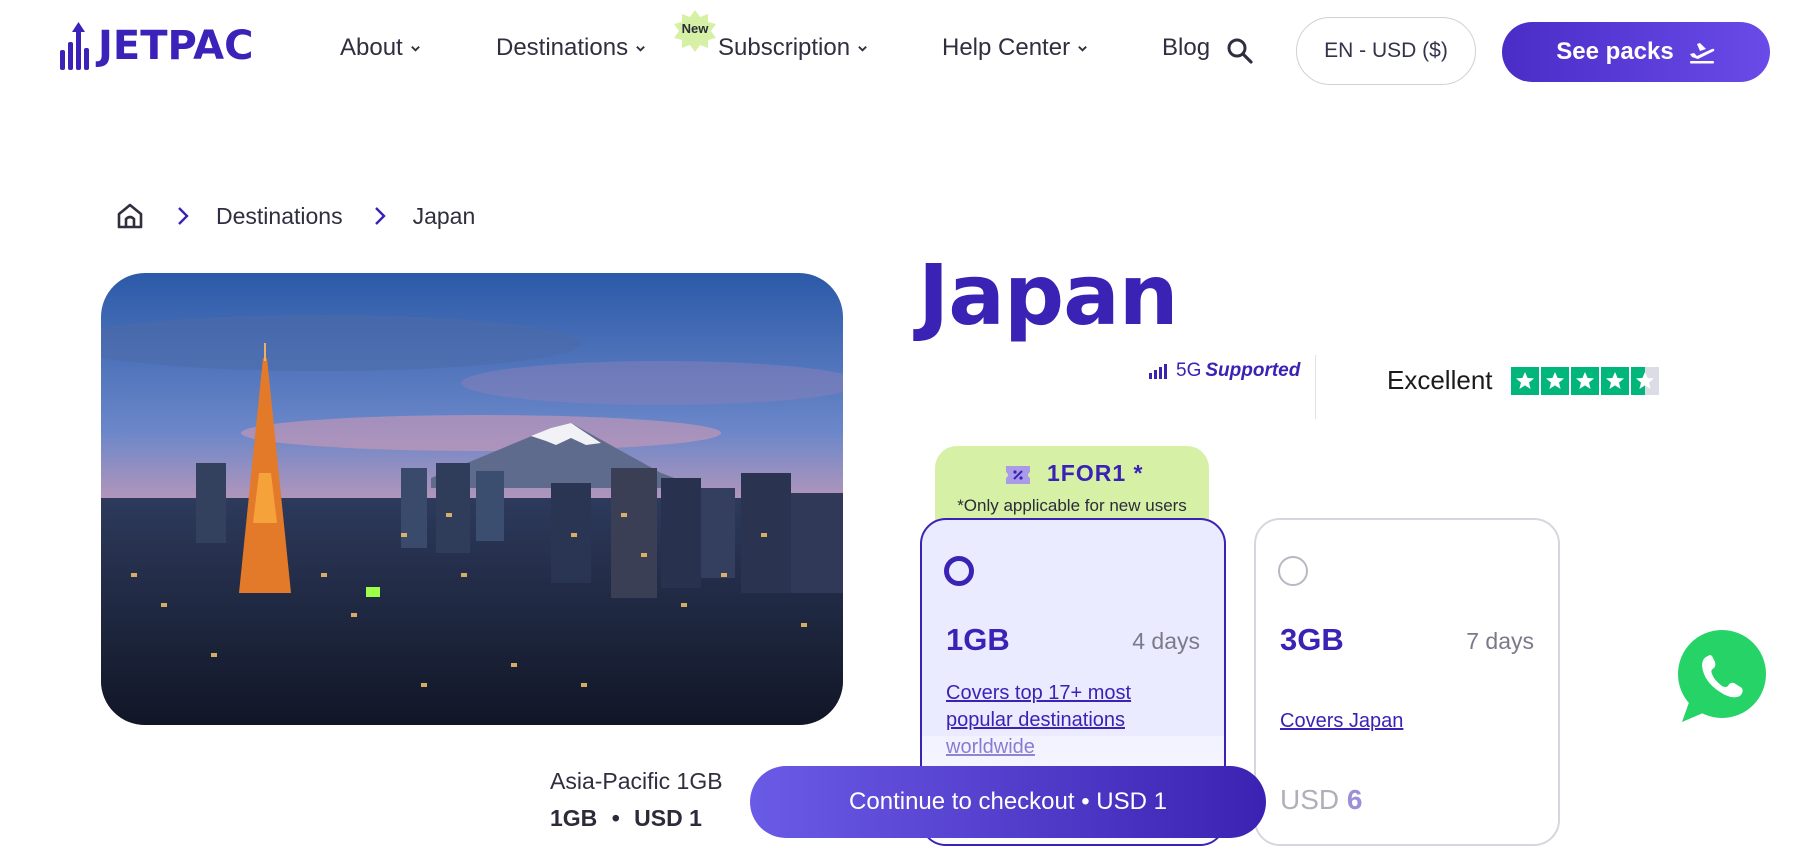 The width and height of the screenshot is (1800, 857). I want to click on nav-subscription-label: Subscription, so click(784, 47).